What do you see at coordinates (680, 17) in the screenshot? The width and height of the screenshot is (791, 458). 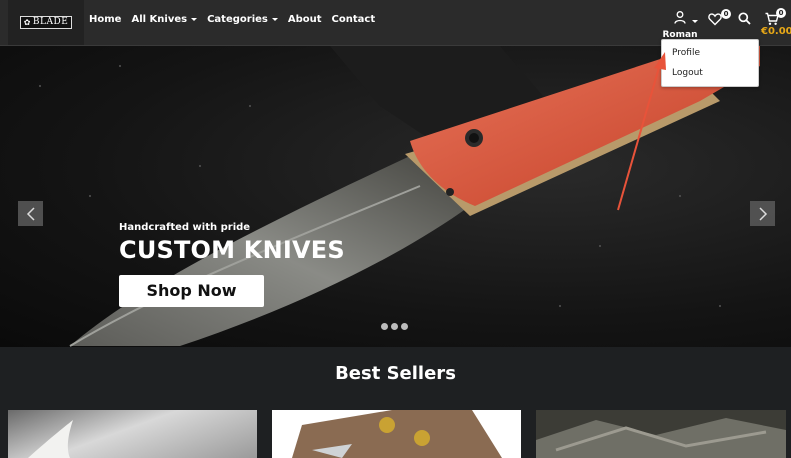 I see `user-icon` at bounding box center [680, 17].